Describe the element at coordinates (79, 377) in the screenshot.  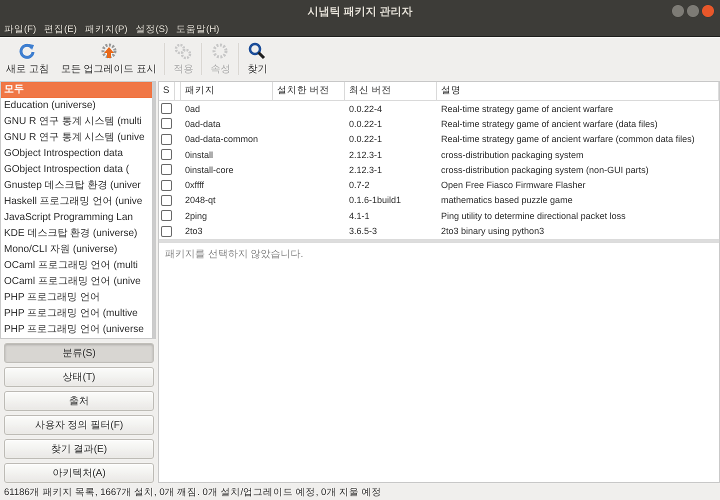
I see `filter-button: 상태(T)` at that location.